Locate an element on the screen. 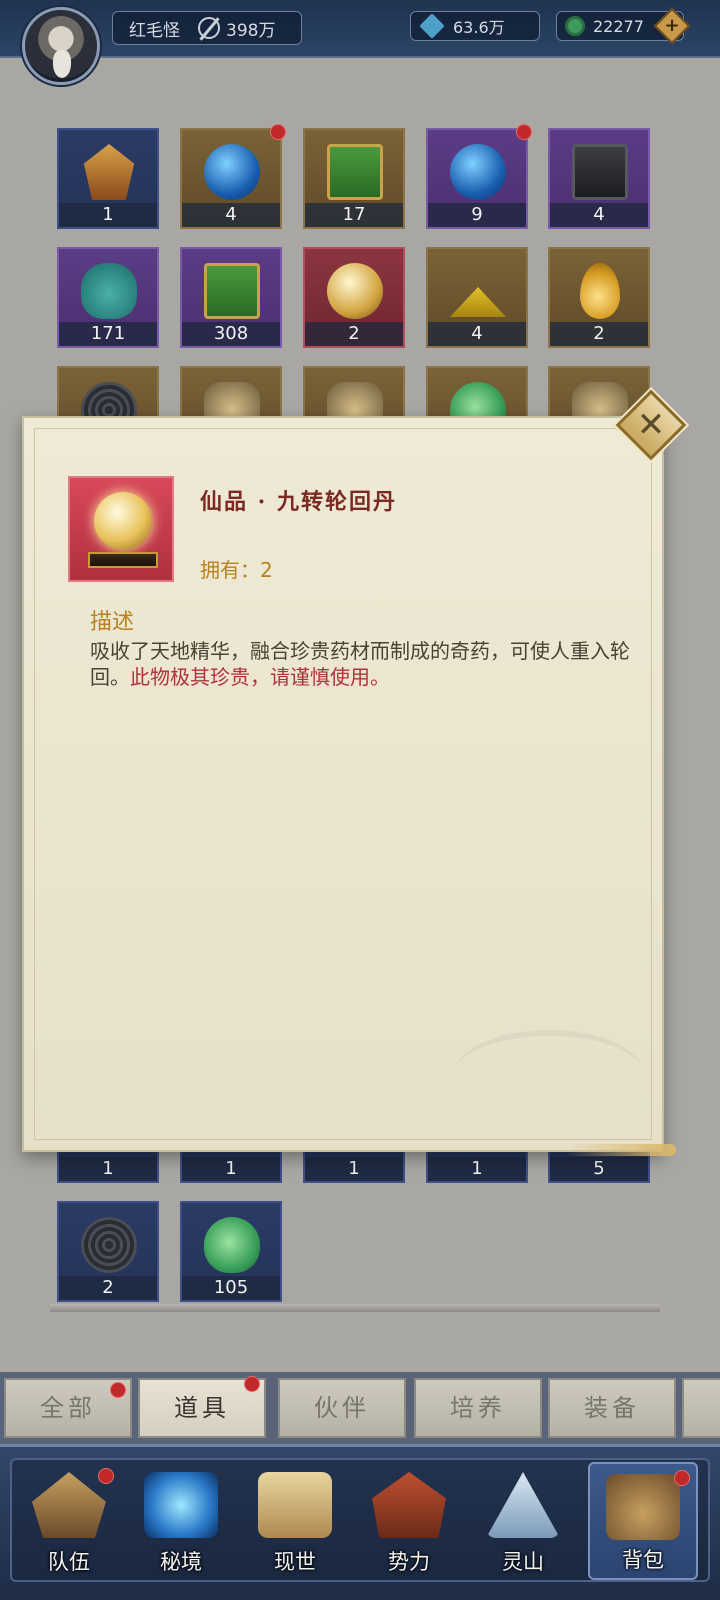  item-detail-icon is located at coordinates (121, 529).